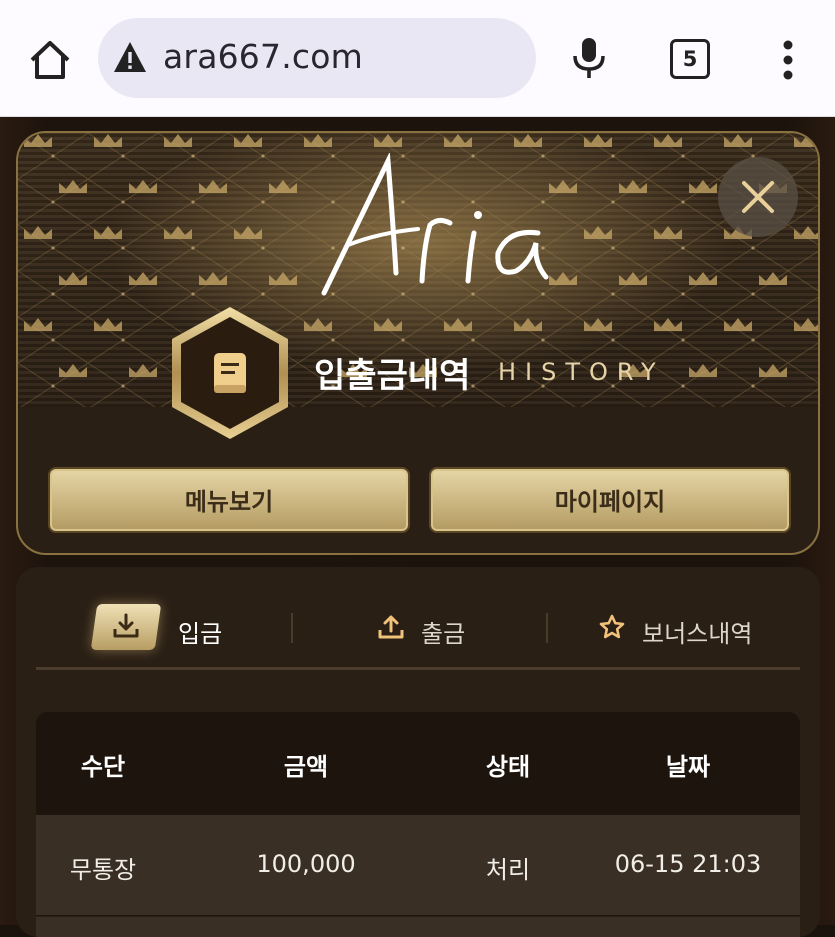  What do you see at coordinates (50, 60) in the screenshot?
I see `home-icon` at bounding box center [50, 60].